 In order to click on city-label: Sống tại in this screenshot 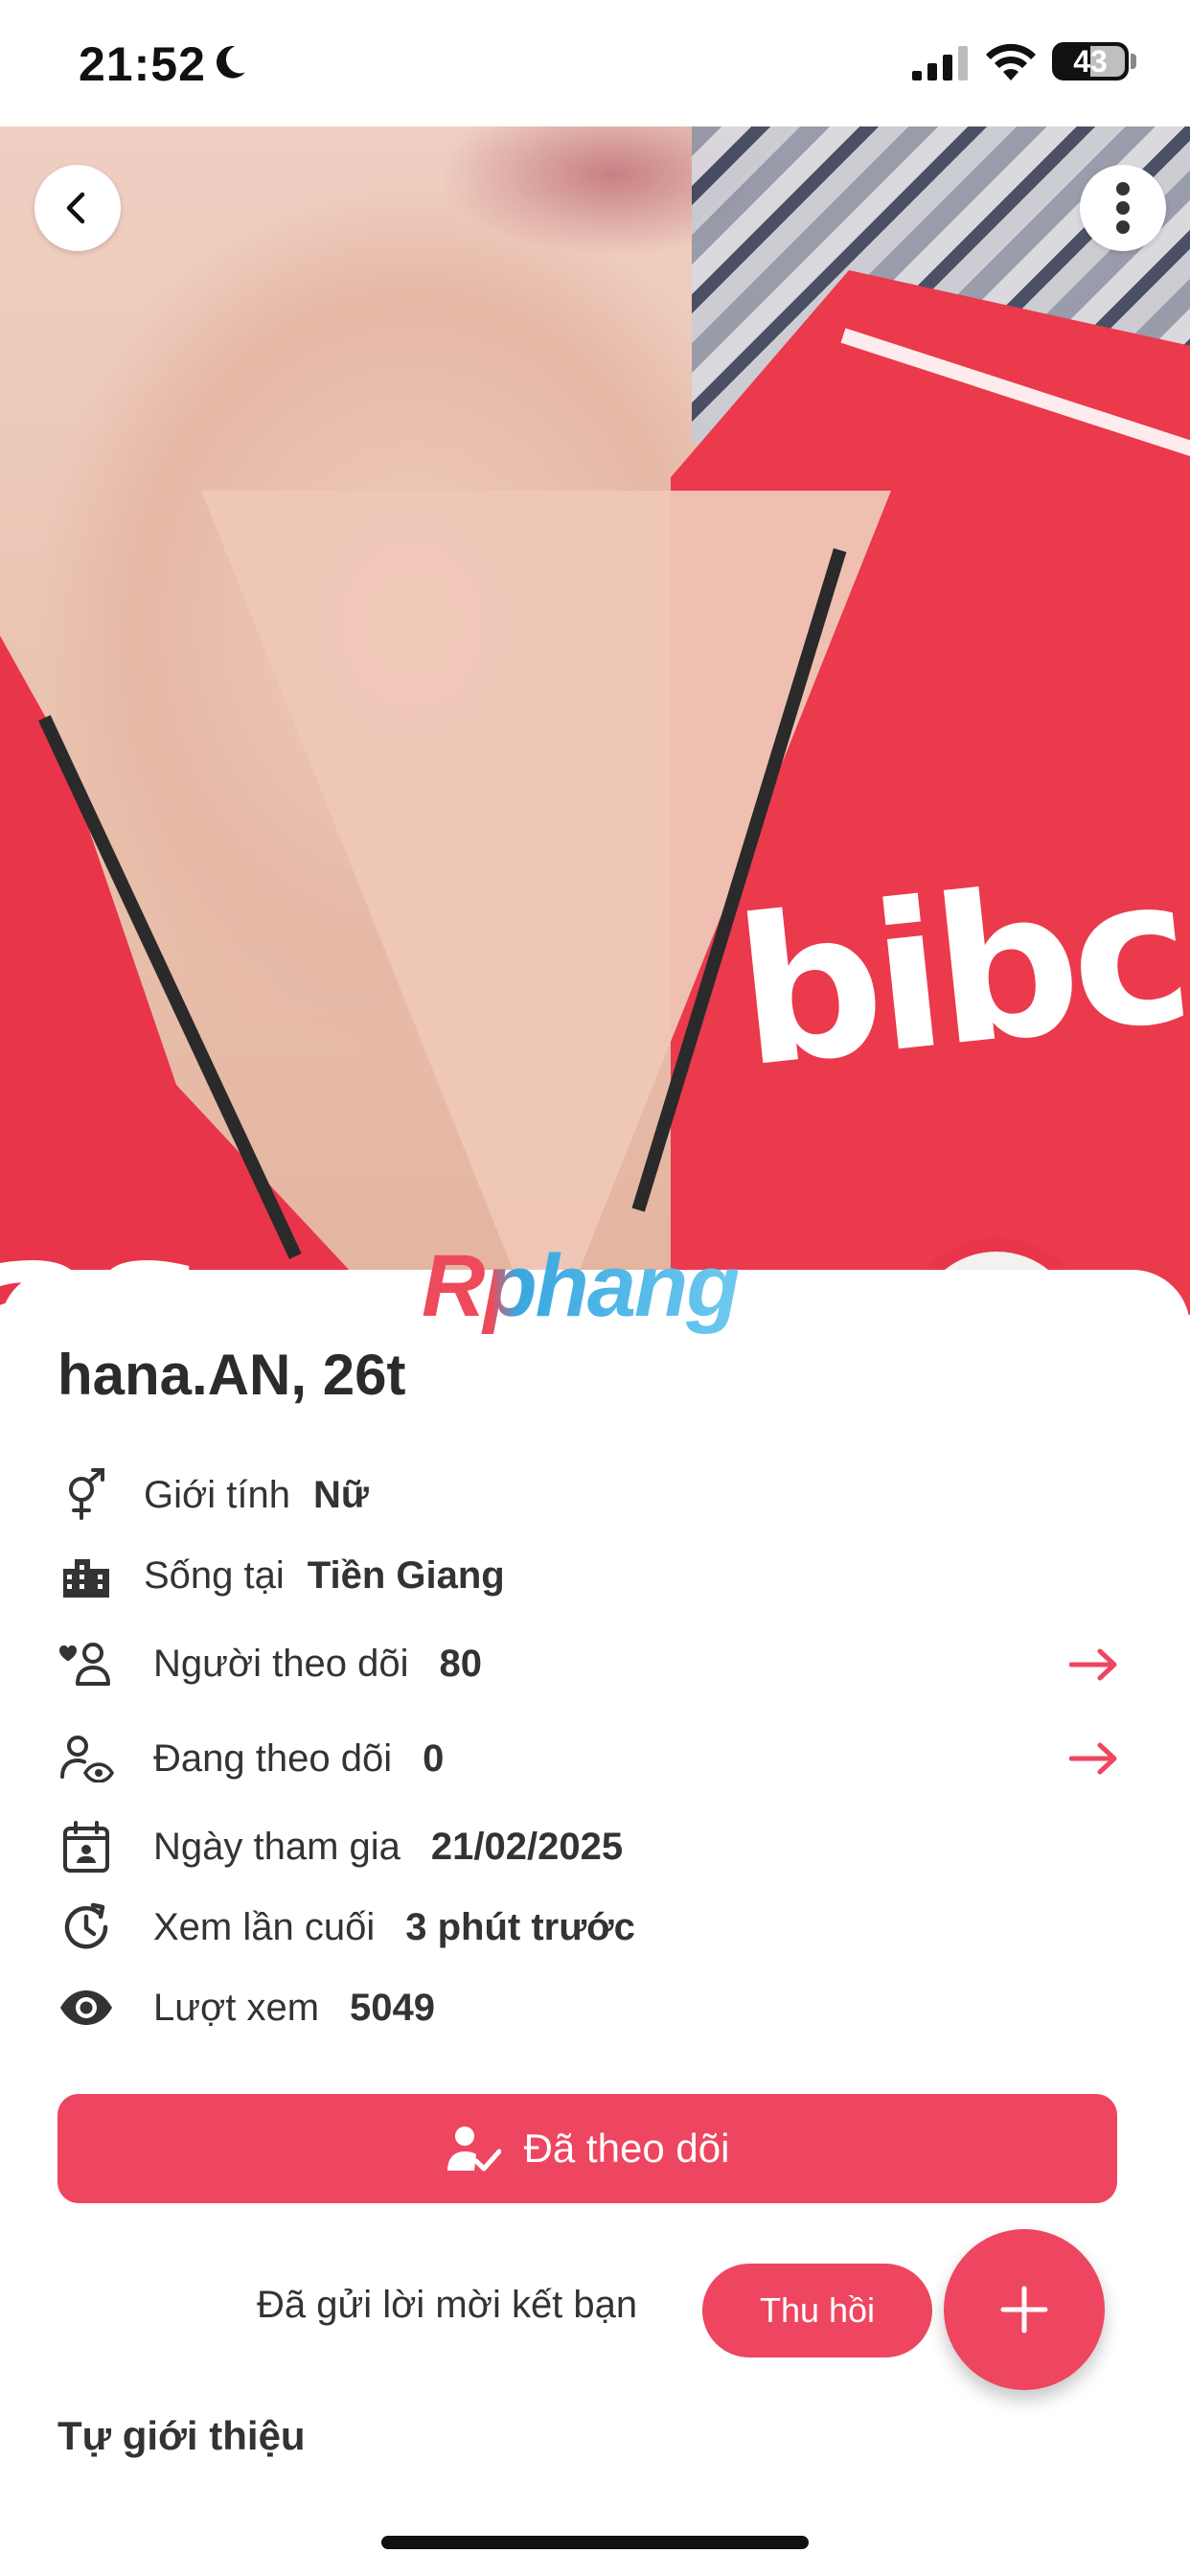, I will do `click(214, 1575)`.